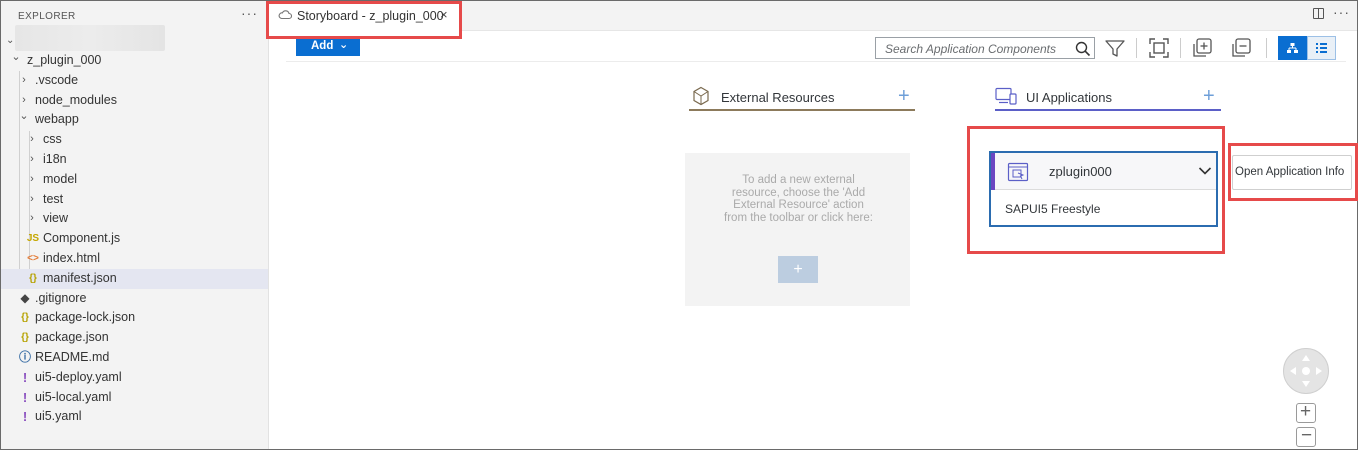 This screenshot has width=1358, height=450. Describe the element at coordinates (134, 101) in the screenshot. I see `tree-item: › node_modules` at that location.